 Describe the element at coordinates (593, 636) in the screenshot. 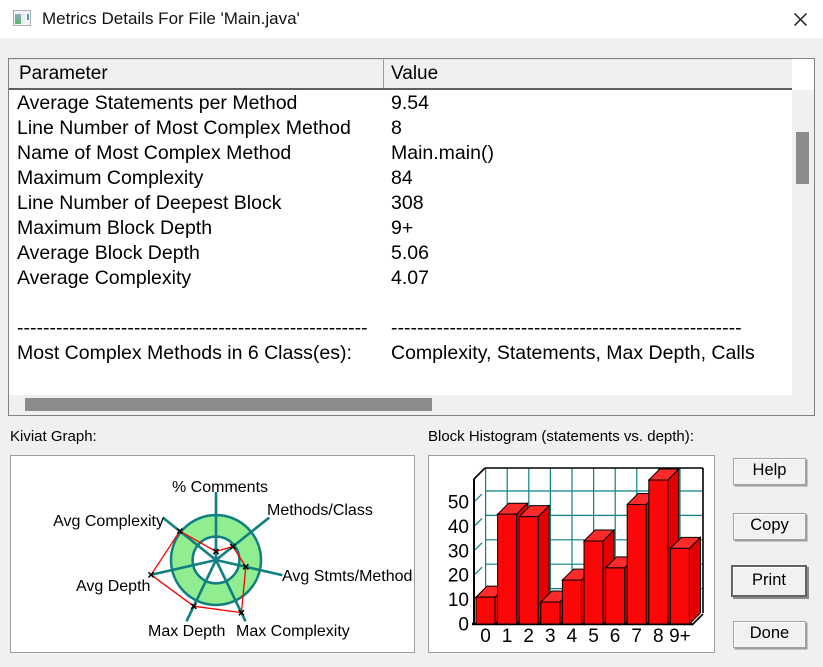

I see `svg-text: 5` at that location.